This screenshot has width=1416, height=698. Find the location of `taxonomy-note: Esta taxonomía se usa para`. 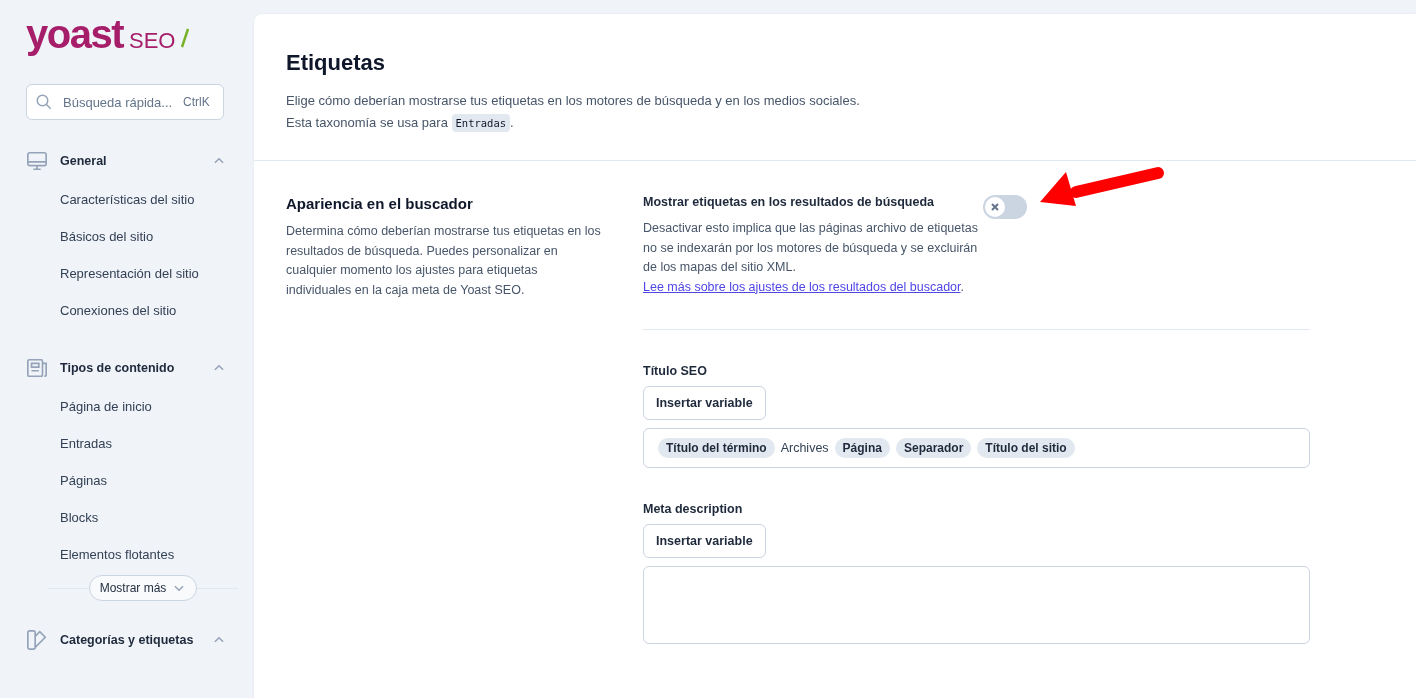

taxonomy-note: Esta taxonomía se usa para is located at coordinates (367, 122).